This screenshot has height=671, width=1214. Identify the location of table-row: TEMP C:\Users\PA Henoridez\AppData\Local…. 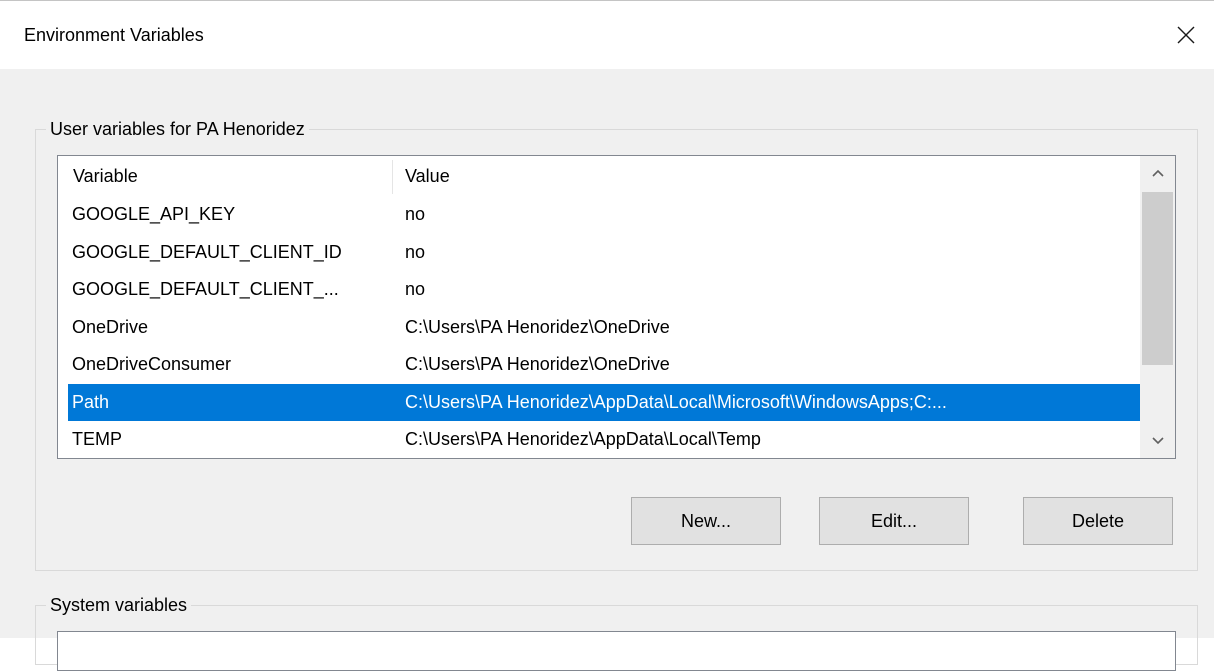
(604, 439).